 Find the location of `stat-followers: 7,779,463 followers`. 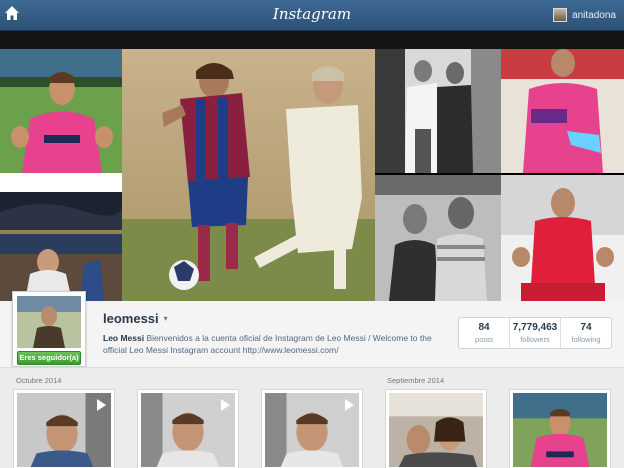

stat-followers: 7,779,463 followers is located at coordinates (535, 333).